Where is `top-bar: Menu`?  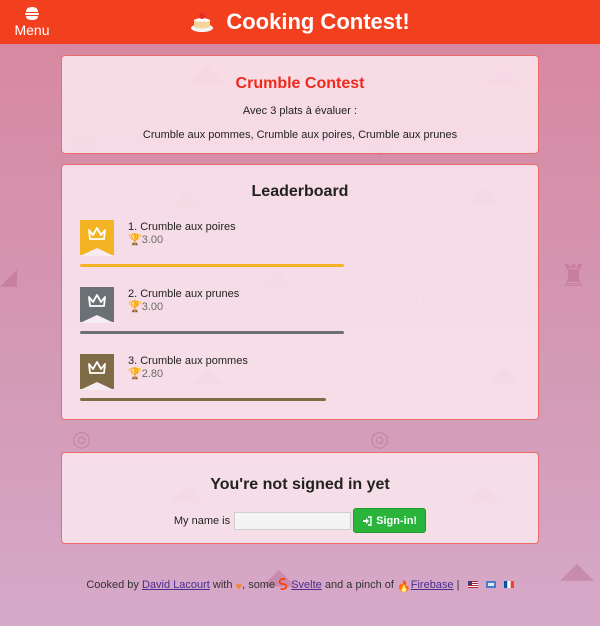
top-bar: Menu is located at coordinates (300, 22).